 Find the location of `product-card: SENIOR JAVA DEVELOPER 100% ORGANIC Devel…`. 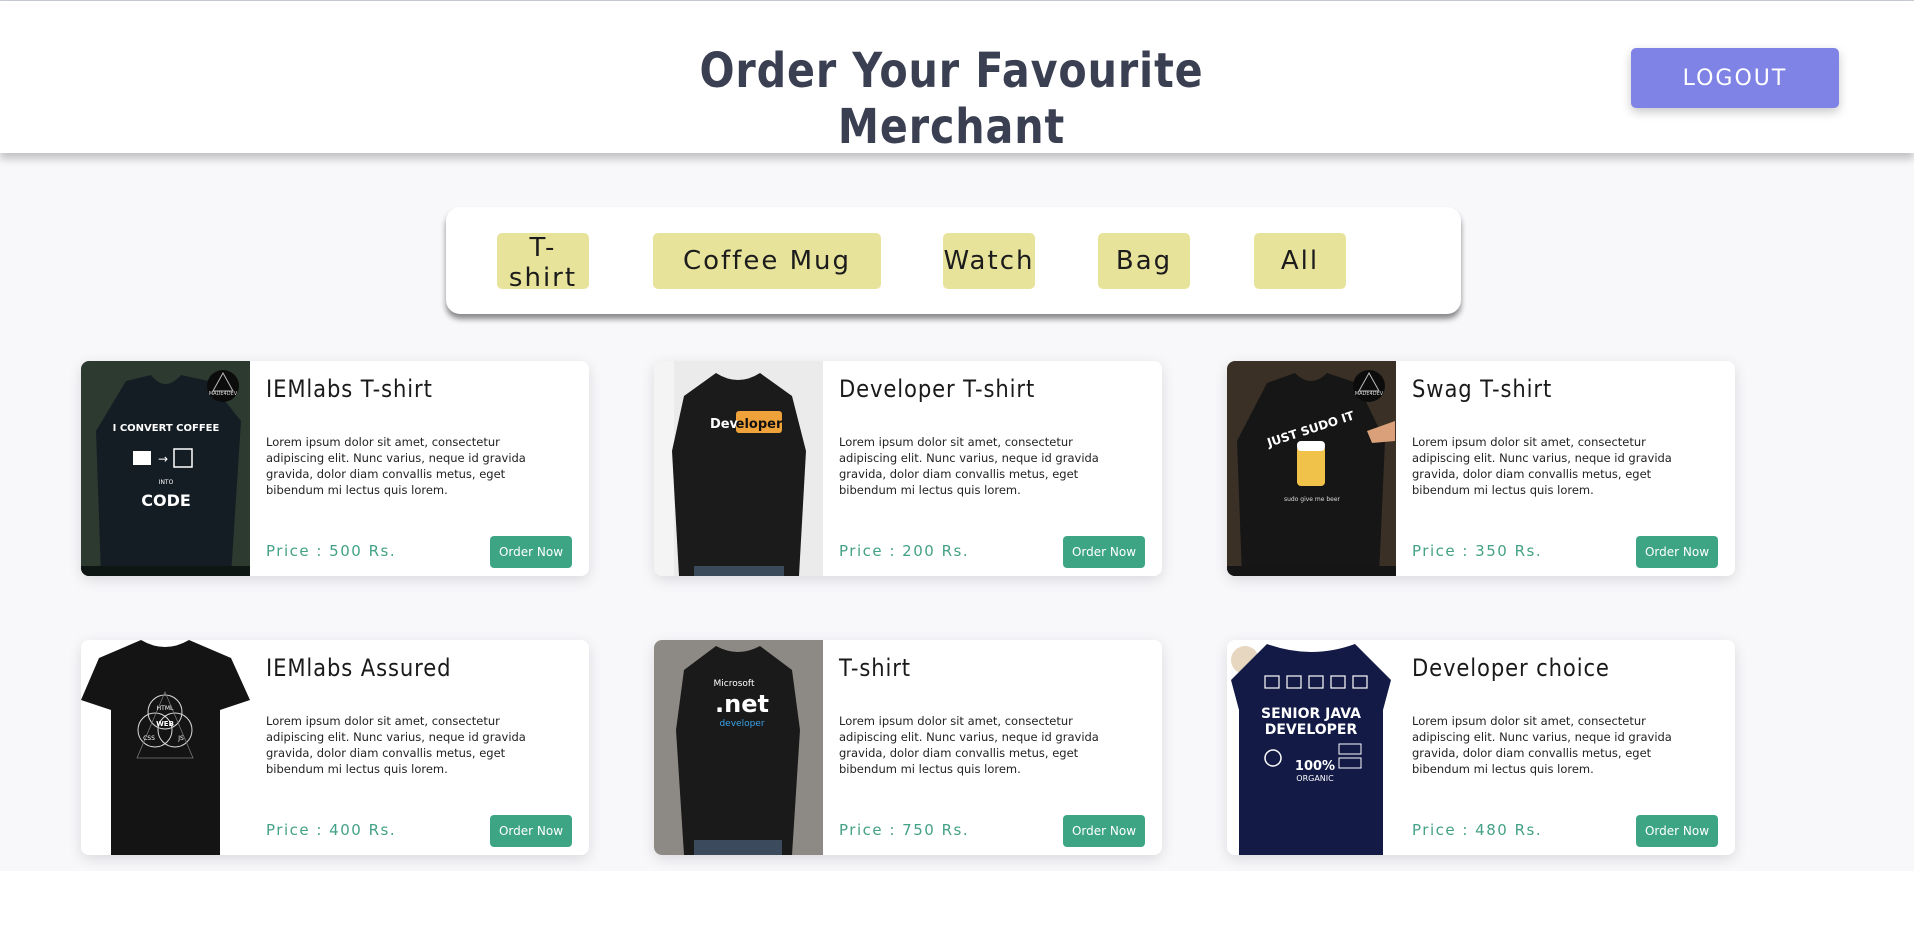

product-card: SENIOR JAVA DEVELOPER 100% ORGANIC Devel… is located at coordinates (1481, 747).